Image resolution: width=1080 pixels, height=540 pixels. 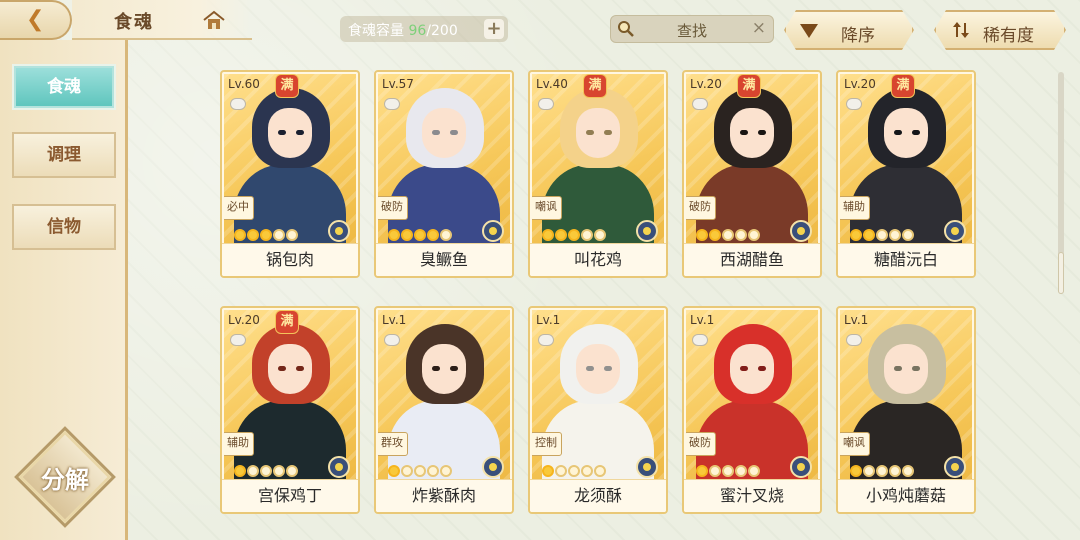 What do you see at coordinates (162, 20) in the screenshot?
I see `title-plate: 食魂` at bounding box center [162, 20].